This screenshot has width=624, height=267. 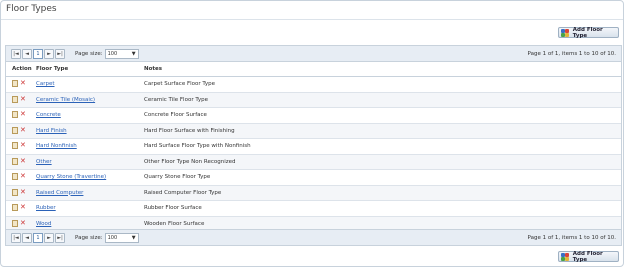 I want to click on floor-type-notes: Rubber Floor Surface, so click(x=173, y=208).